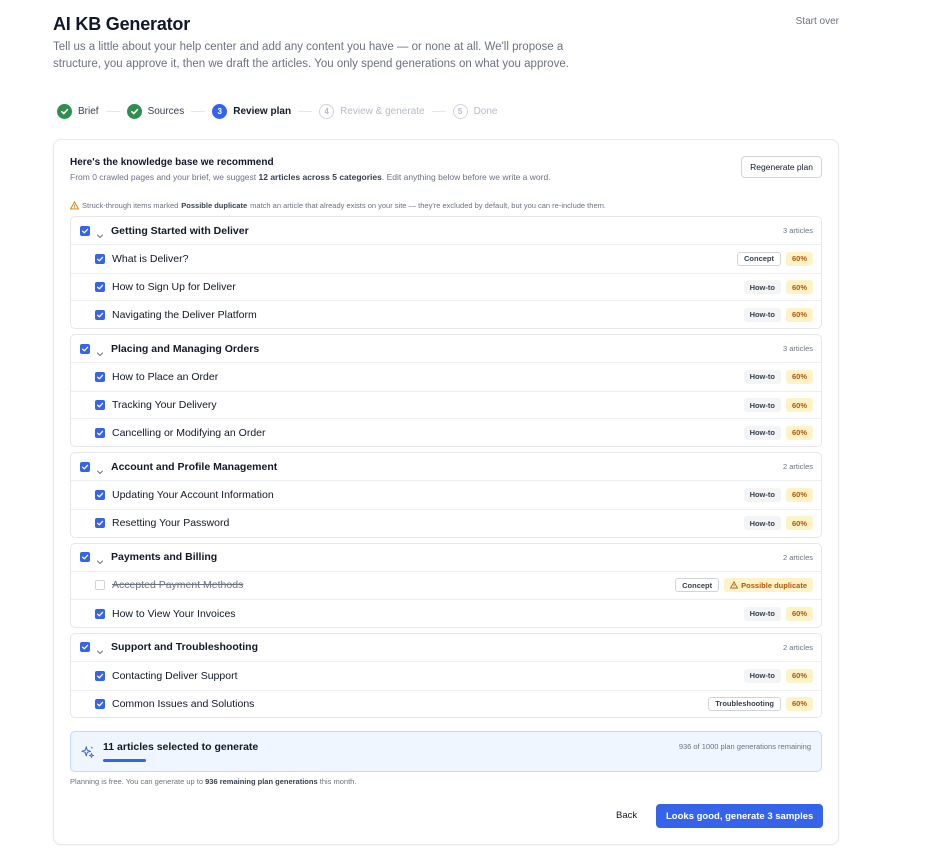  I want to click on article-title: What is Deliver?, so click(150, 258).